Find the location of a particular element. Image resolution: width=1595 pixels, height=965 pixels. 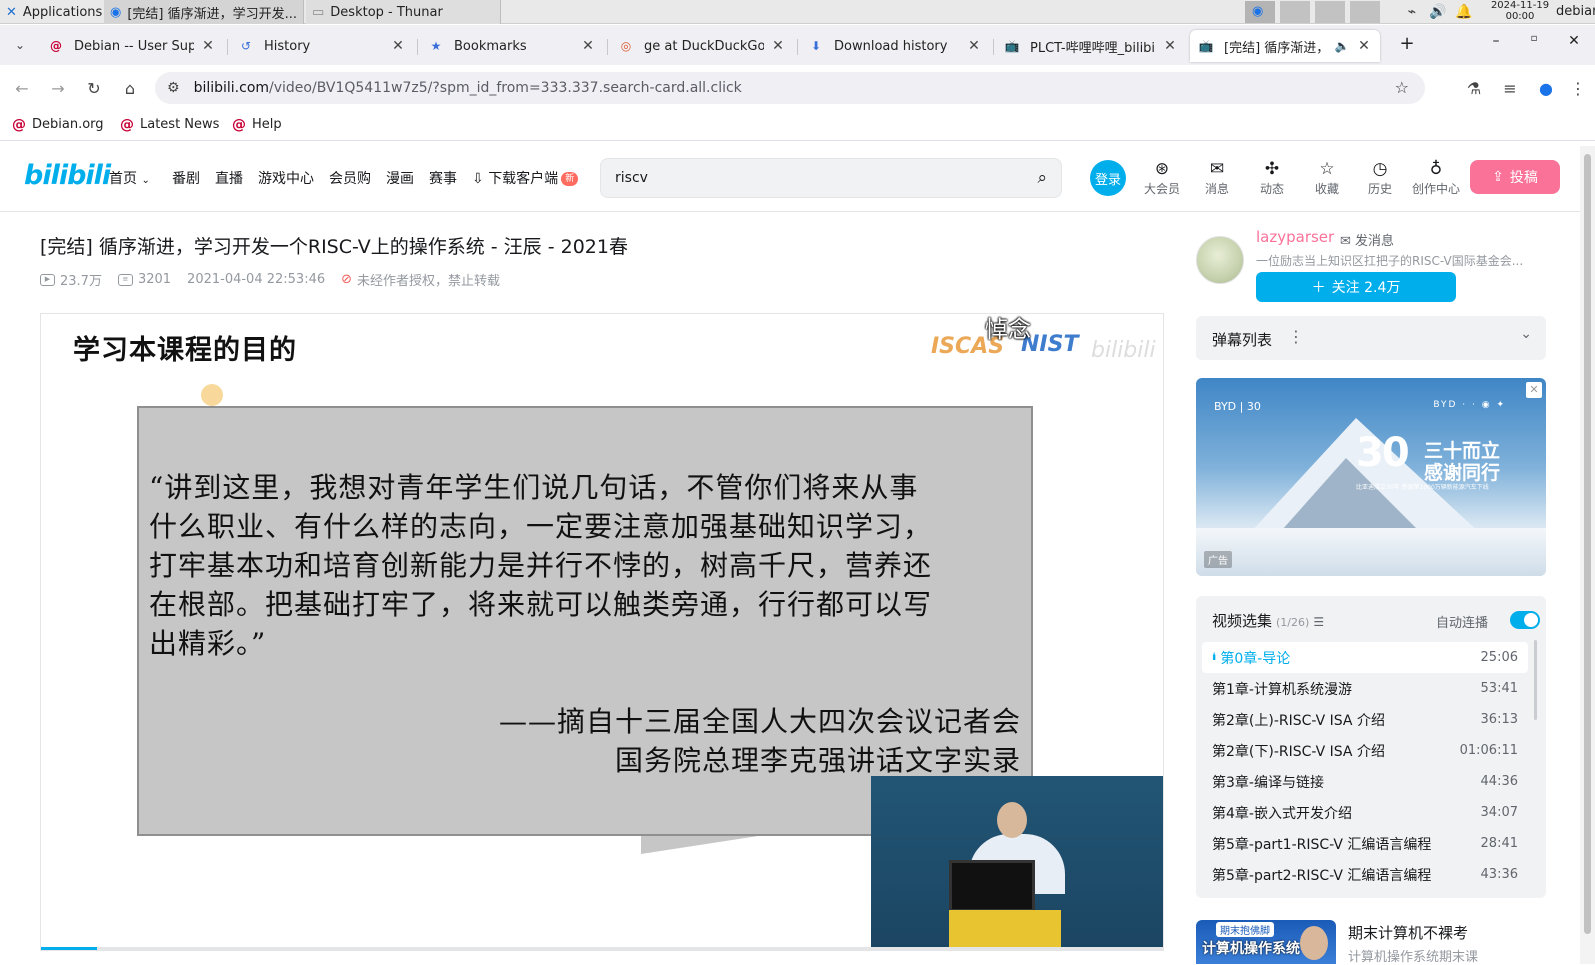

bookmark-debian-org: @ Debian.org is located at coordinates (58, 124).